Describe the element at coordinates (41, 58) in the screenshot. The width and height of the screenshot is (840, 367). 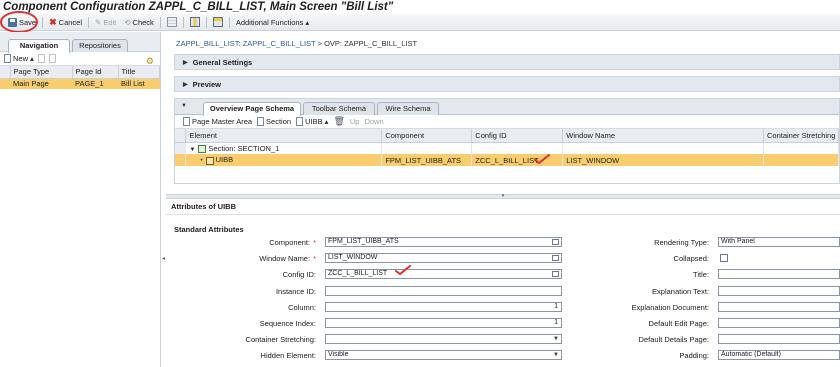
I see `copy-icon` at that location.